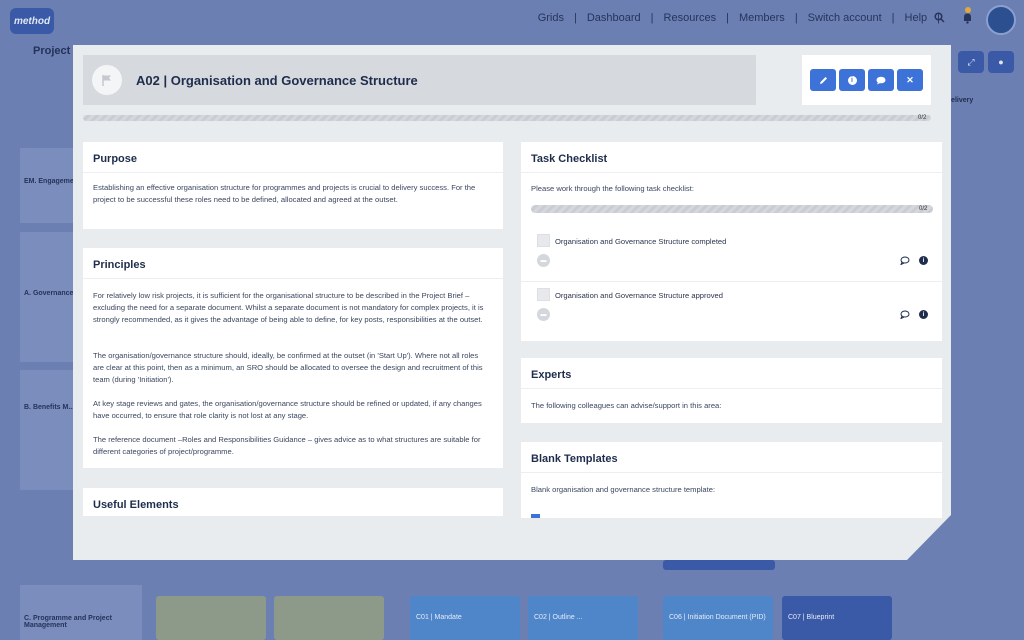 Image resolution: width=1024 pixels, height=640 pixels. Describe the element at coordinates (939, 19) in the screenshot. I see `search-icon` at that location.